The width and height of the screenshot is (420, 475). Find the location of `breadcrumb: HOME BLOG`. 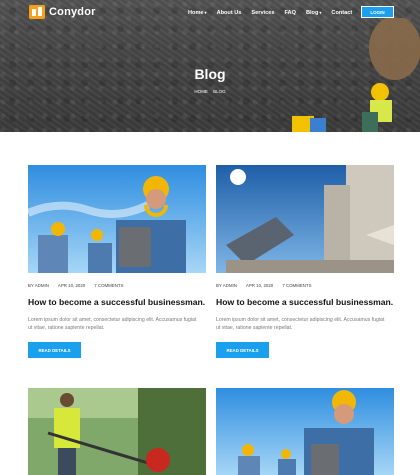

breadcrumb: HOME BLOG is located at coordinates (210, 91).